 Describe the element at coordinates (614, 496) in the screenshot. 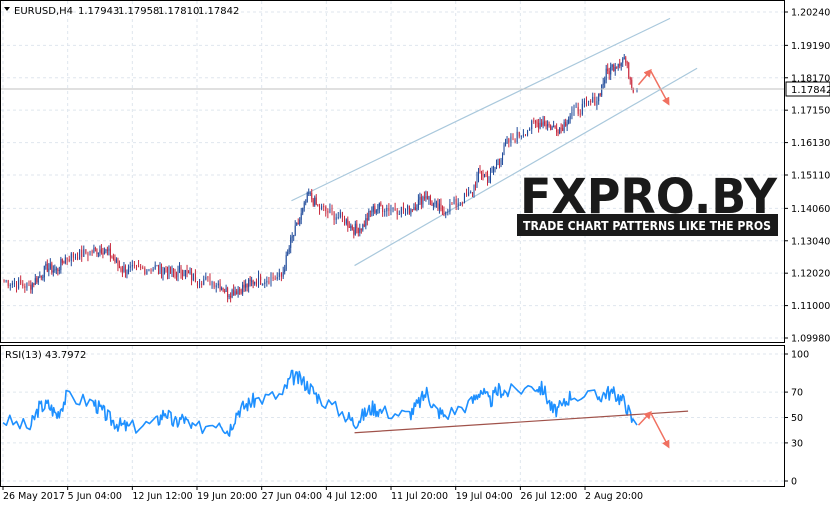

I see `time-tick-label: 2 Aug 20:00` at that location.